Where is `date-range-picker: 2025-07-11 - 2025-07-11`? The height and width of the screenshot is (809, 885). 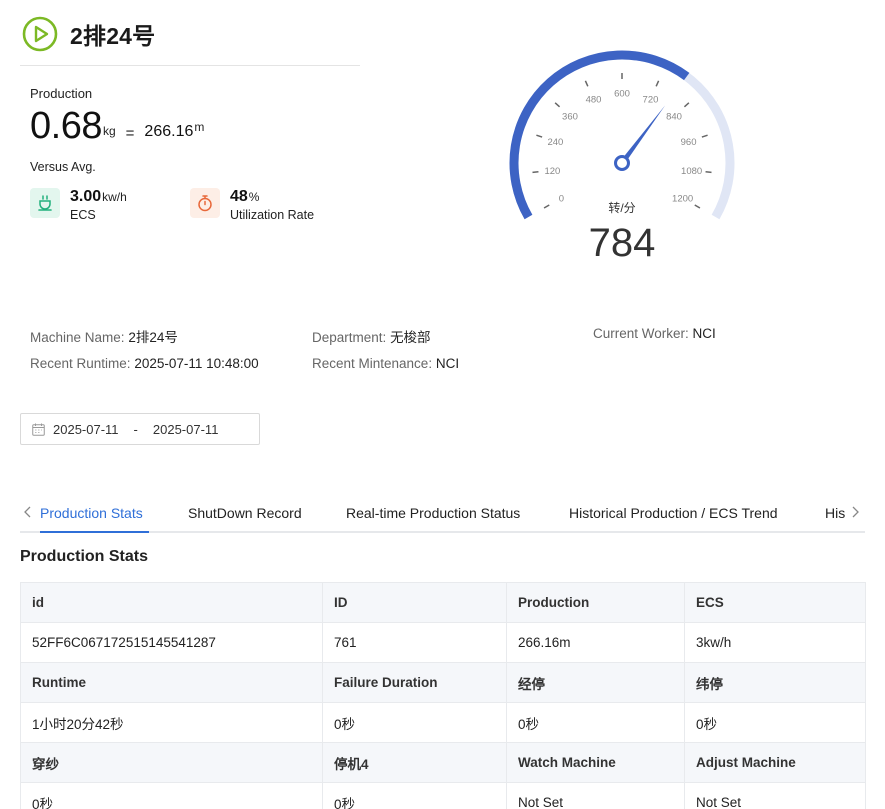 date-range-picker: 2025-07-11 - 2025-07-11 is located at coordinates (140, 429).